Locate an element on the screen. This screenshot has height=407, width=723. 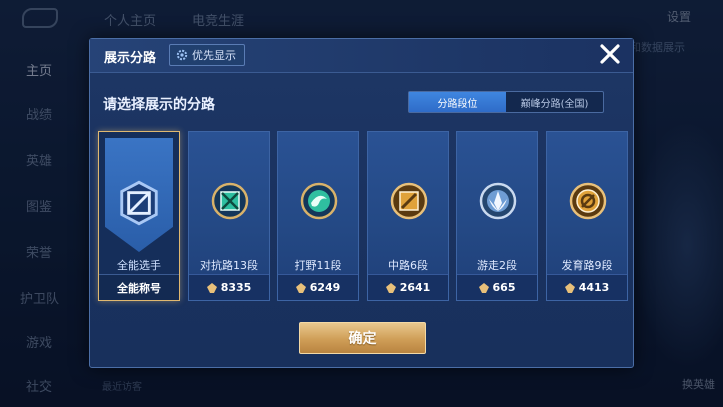
card-footer: 8335 is located at coordinates (229, 287).